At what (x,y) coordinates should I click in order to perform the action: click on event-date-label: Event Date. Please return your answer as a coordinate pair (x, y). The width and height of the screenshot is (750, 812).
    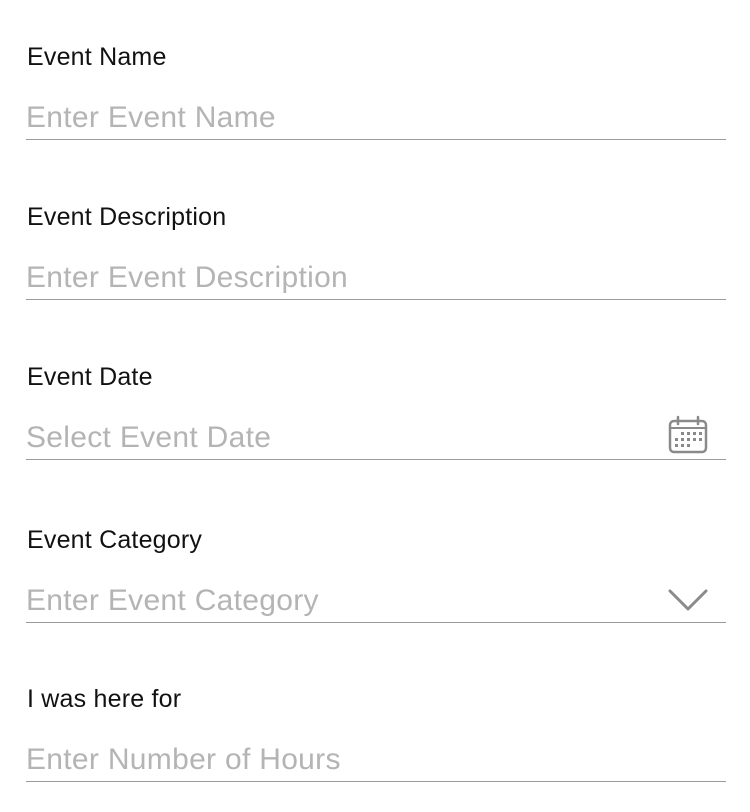
    Looking at the image, I should click on (90, 377).